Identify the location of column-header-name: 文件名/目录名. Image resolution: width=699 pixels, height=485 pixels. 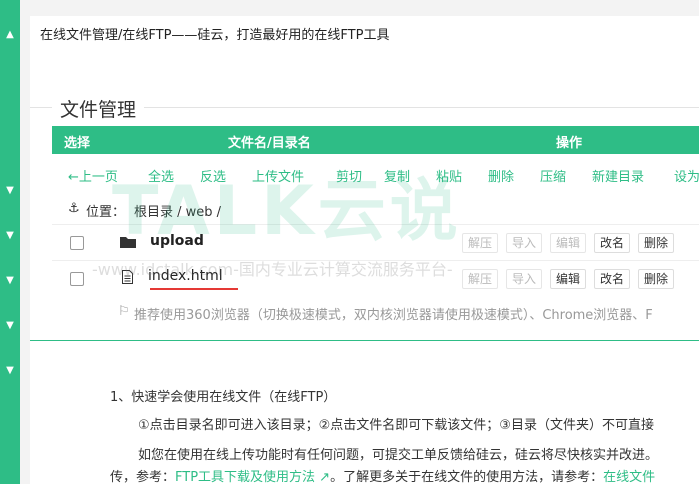
(269, 143).